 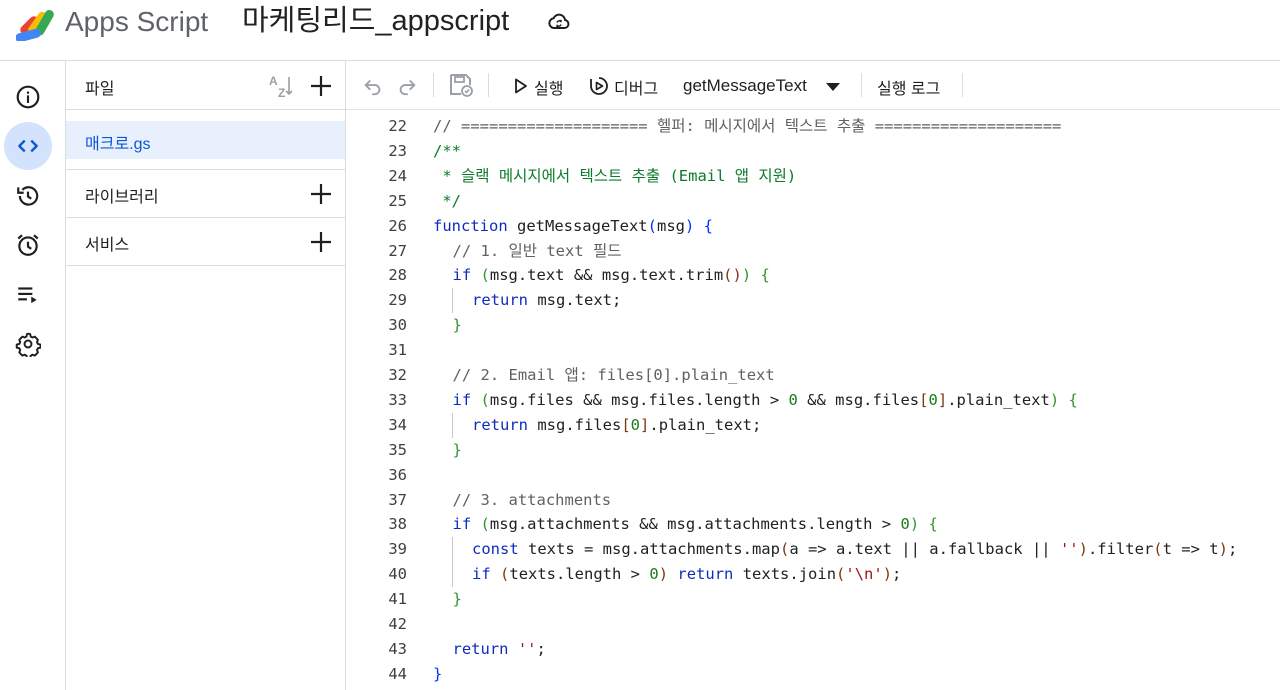 What do you see at coordinates (908, 87) in the screenshot?
I see `execution-log-button: 실행 로그` at bounding box center [908, 87].